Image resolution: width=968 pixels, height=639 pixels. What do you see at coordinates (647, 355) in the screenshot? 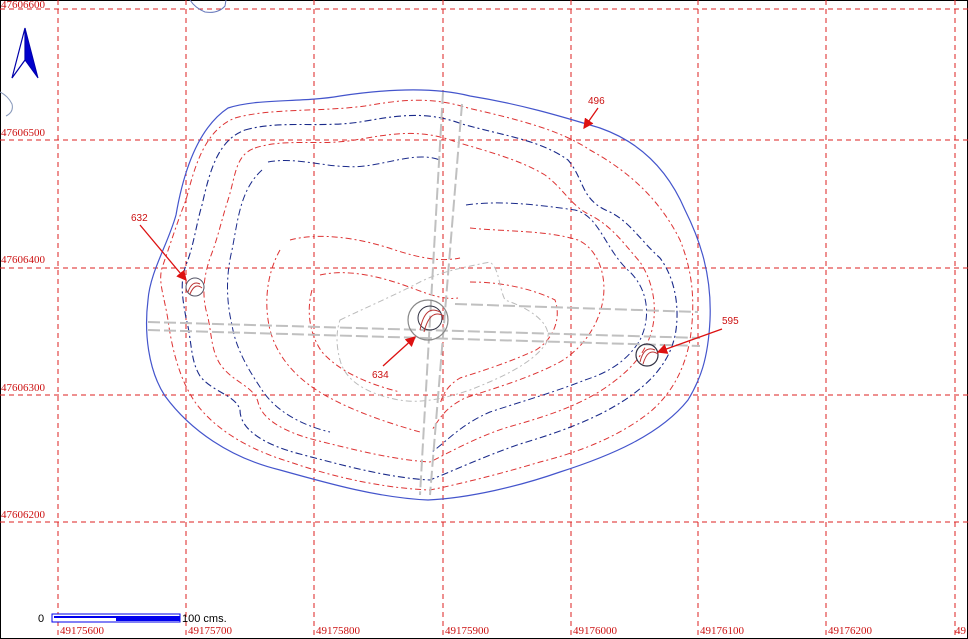
I see `point-595-marker` at bounding box center [647, 355].